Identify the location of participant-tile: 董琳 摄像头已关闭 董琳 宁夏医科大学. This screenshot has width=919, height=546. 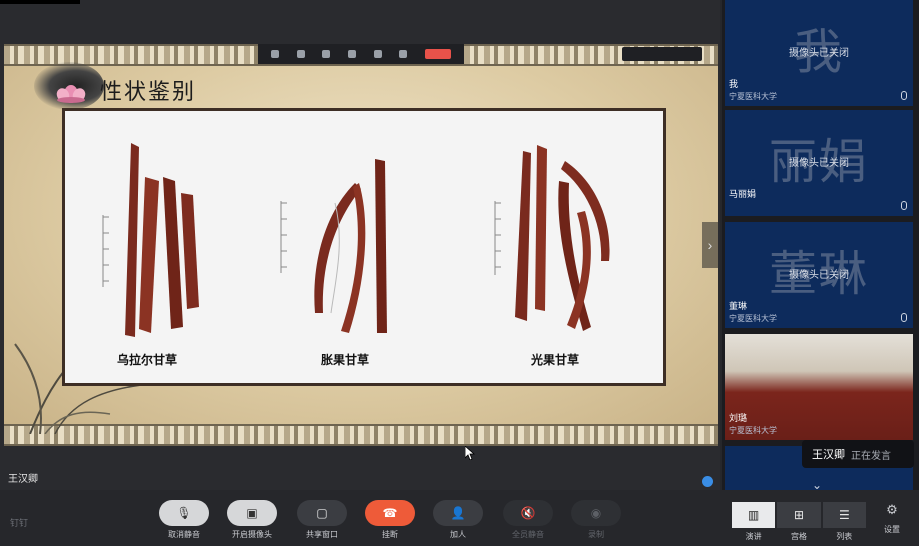
(819, 275).